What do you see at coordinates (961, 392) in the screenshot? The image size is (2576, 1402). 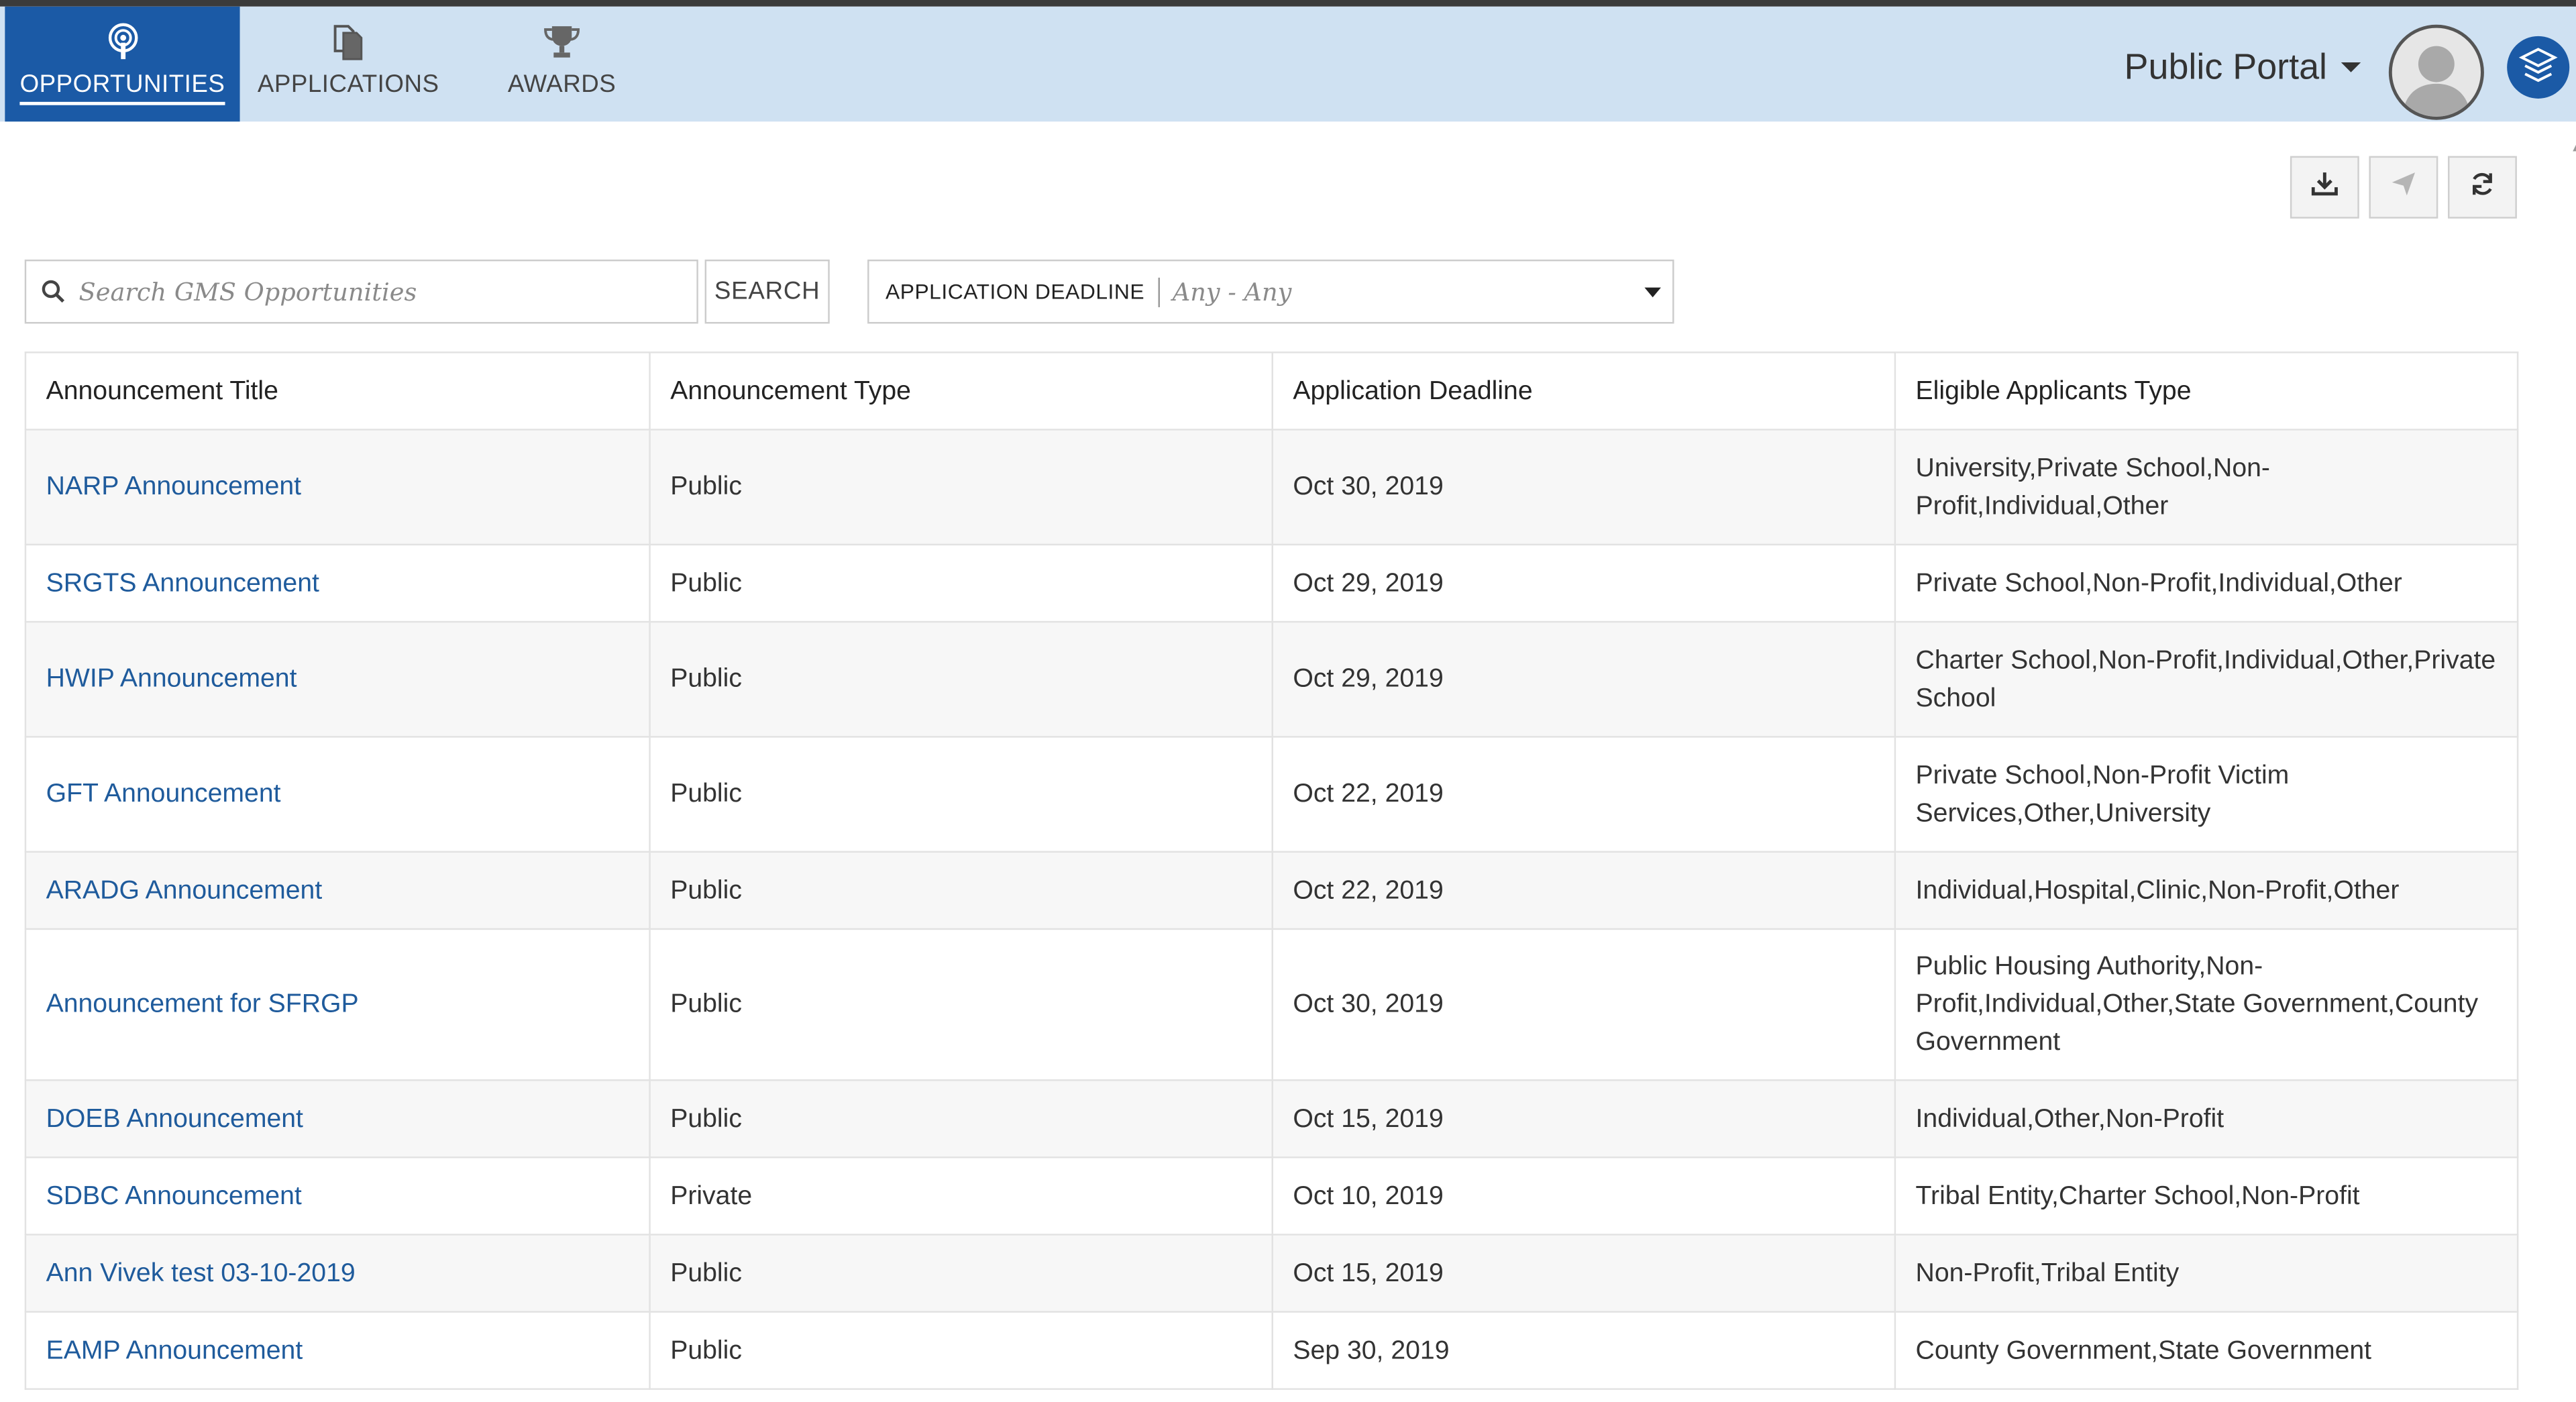 I see `column-header-type: Announcement Type` at bounding box center [961, 392].